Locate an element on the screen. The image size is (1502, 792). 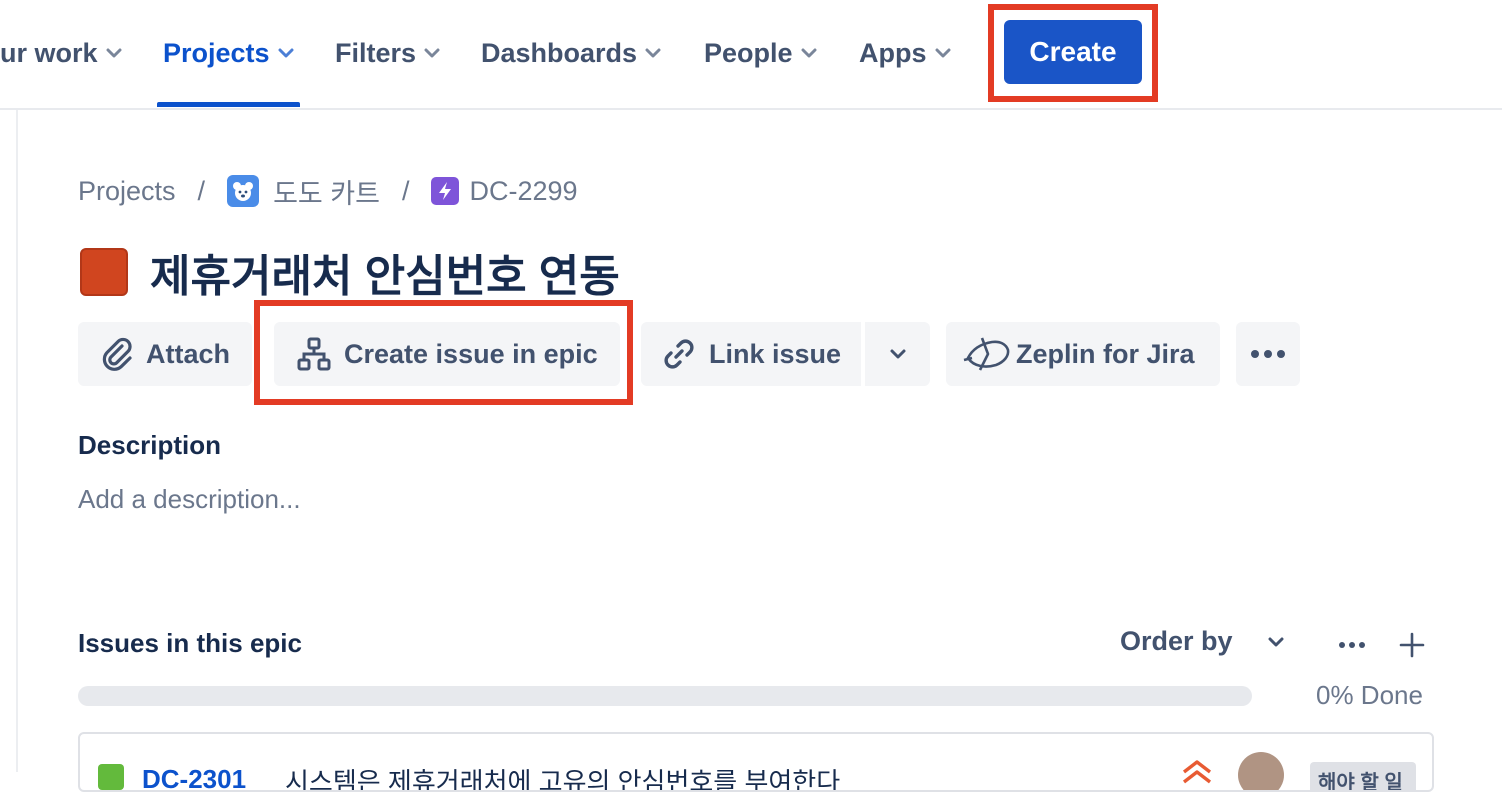
epic-icon is located at coordinates (445, 191).